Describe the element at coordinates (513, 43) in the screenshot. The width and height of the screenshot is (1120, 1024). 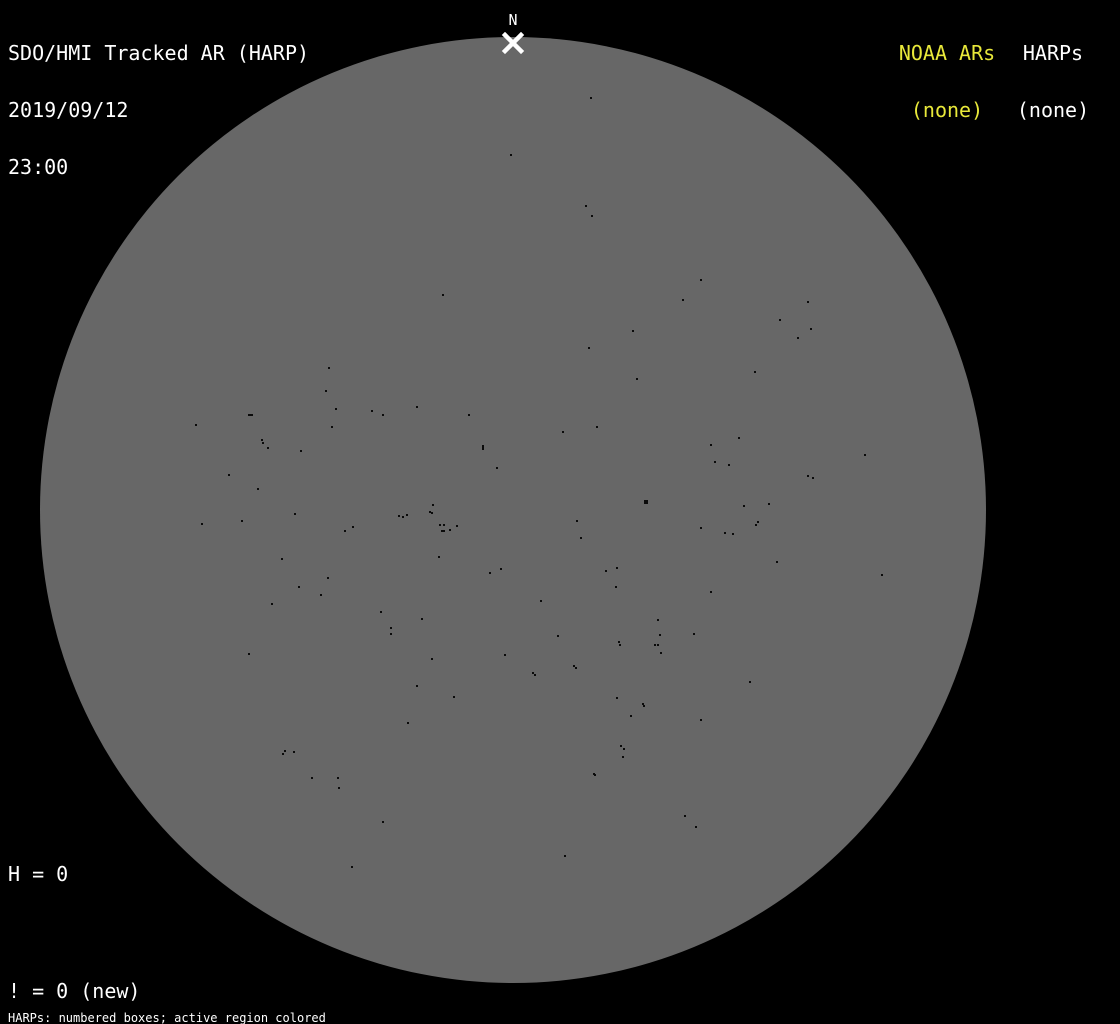
I see `north-cross-icon` at that location.